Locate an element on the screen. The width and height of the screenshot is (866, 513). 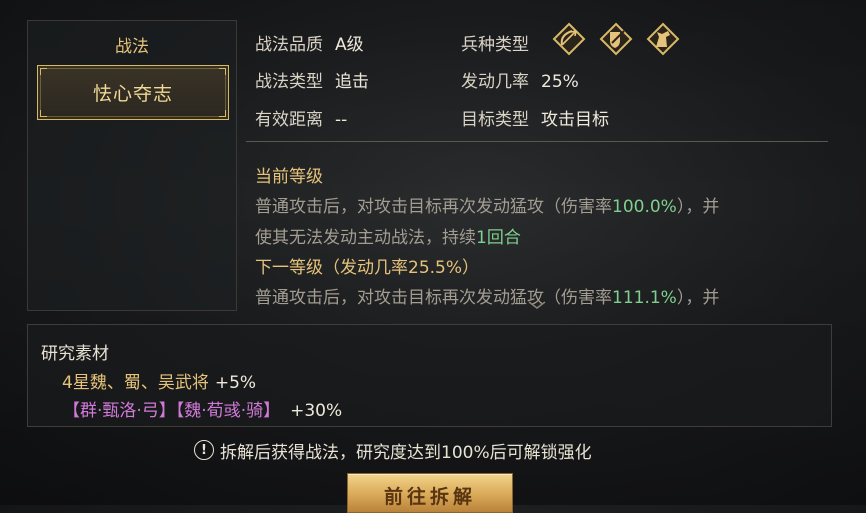
current-level-text: 普通攻击后，对攻击目标再次发动猛攻（伤害率 is located at coordinates (433, 207).